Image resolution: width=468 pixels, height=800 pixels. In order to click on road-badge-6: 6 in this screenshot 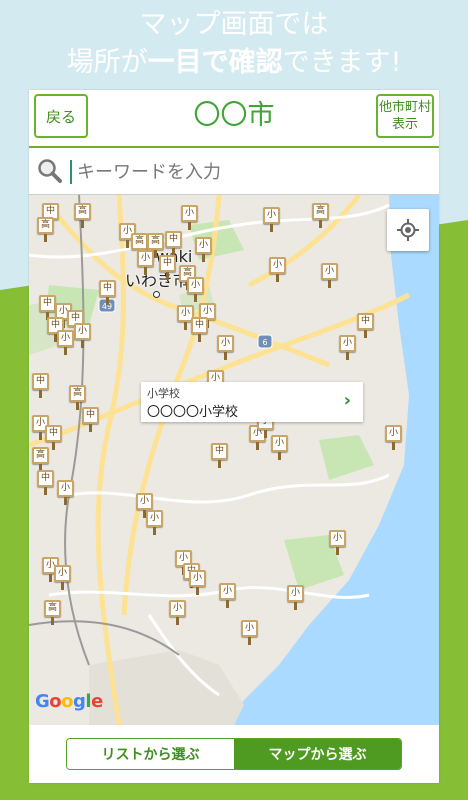, I will do `click(264, 342)`.